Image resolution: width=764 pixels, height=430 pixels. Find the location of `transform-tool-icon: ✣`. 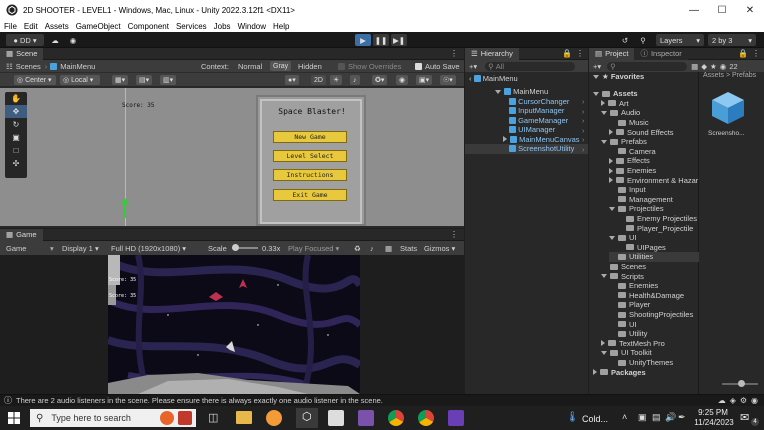

transform-tool-icon: ✣ is located at coordinates (16, 163).